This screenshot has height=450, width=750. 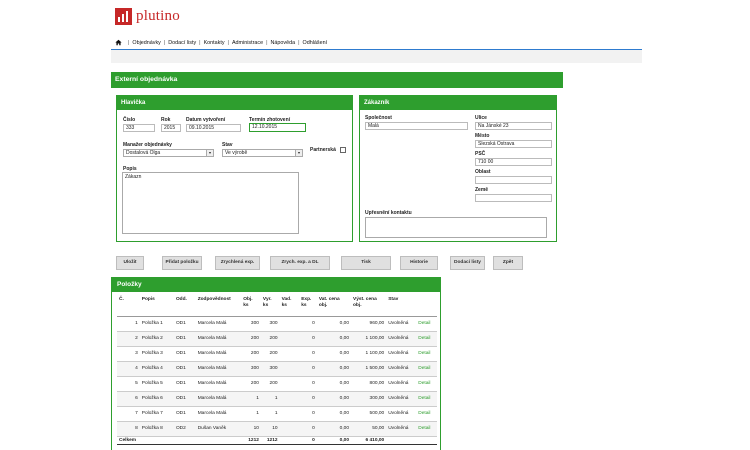 What do you see at coordinates (156, 440) in the screenshot?
I see `total-cell-popis` at bounding box center [156, 440].